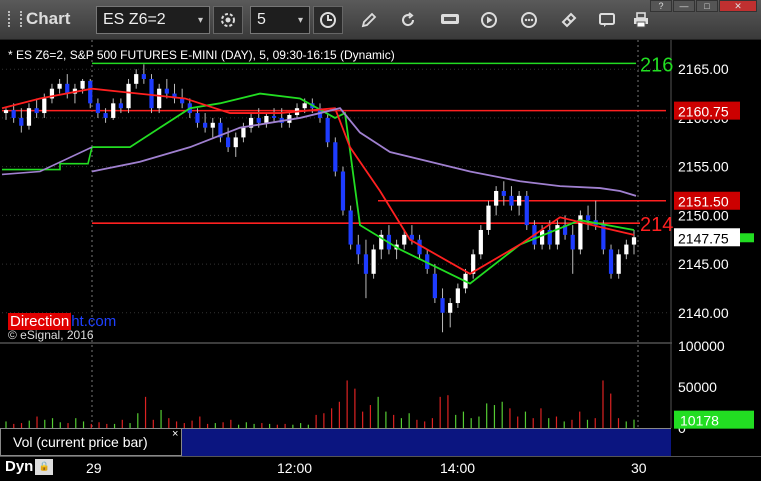  Describe the element at coordinates (703, 202) in the screenshot. I see `price-label: 2151.50` at that location.